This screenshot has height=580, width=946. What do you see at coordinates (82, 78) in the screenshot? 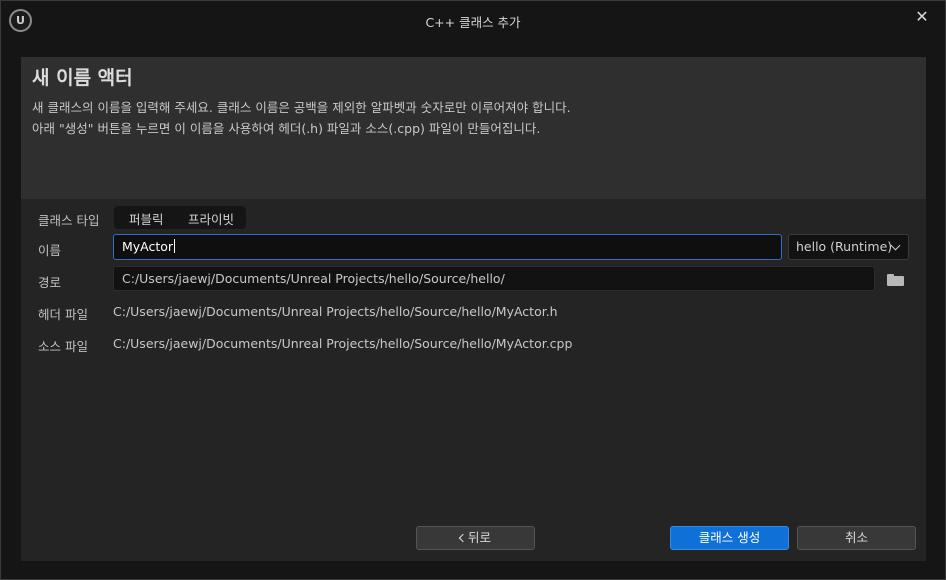
I see `page-title: 새 이름 액터` at bounding box center [82, 78].